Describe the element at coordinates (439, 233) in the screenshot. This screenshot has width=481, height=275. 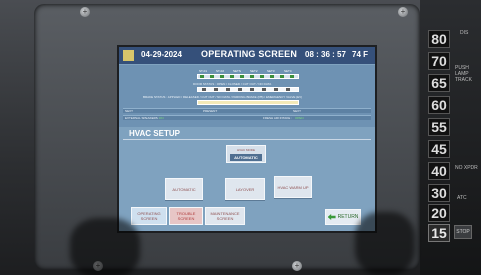
I see `speed-indicator-active: 15` at that location.